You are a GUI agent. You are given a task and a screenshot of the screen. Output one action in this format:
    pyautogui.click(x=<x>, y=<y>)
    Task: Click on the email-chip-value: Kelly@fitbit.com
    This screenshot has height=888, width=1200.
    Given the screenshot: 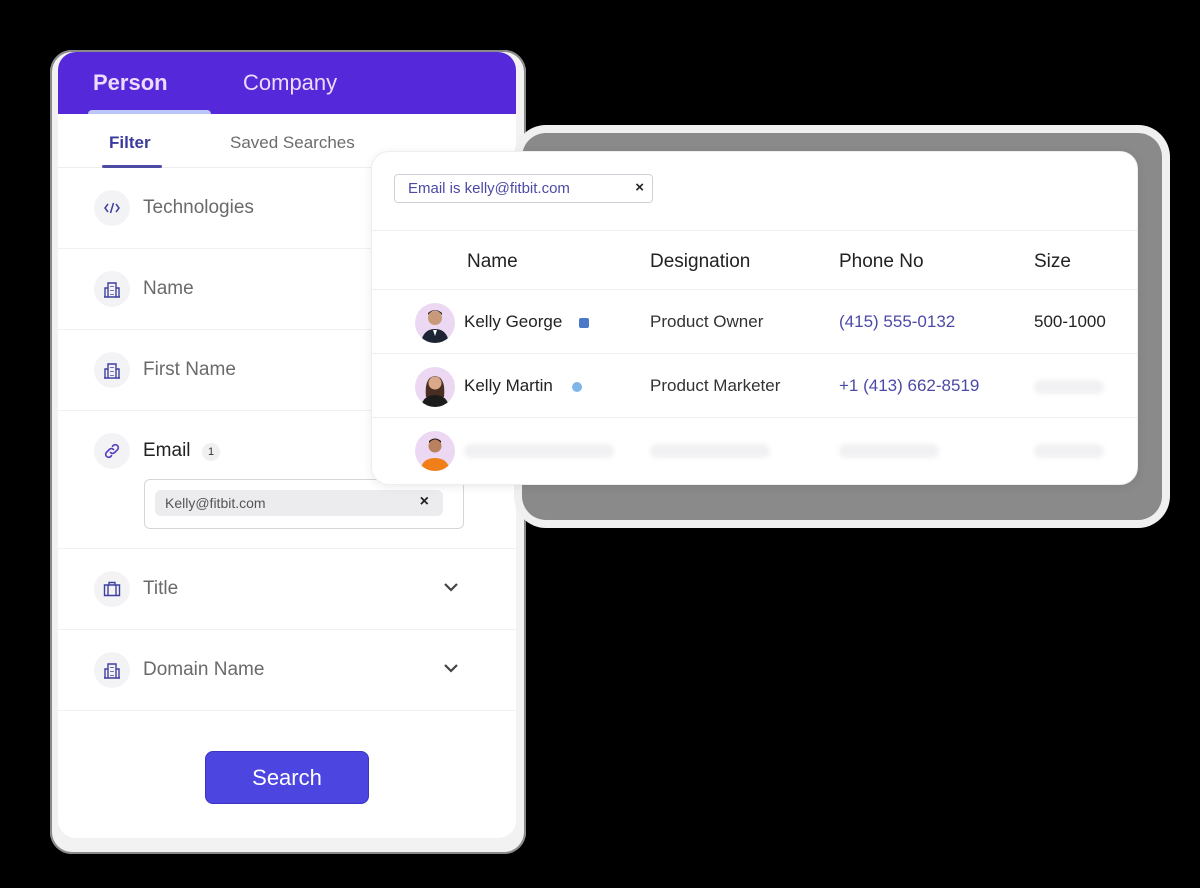 What is the action you would take?
    pyautogui.click(x=215, y=503)
    